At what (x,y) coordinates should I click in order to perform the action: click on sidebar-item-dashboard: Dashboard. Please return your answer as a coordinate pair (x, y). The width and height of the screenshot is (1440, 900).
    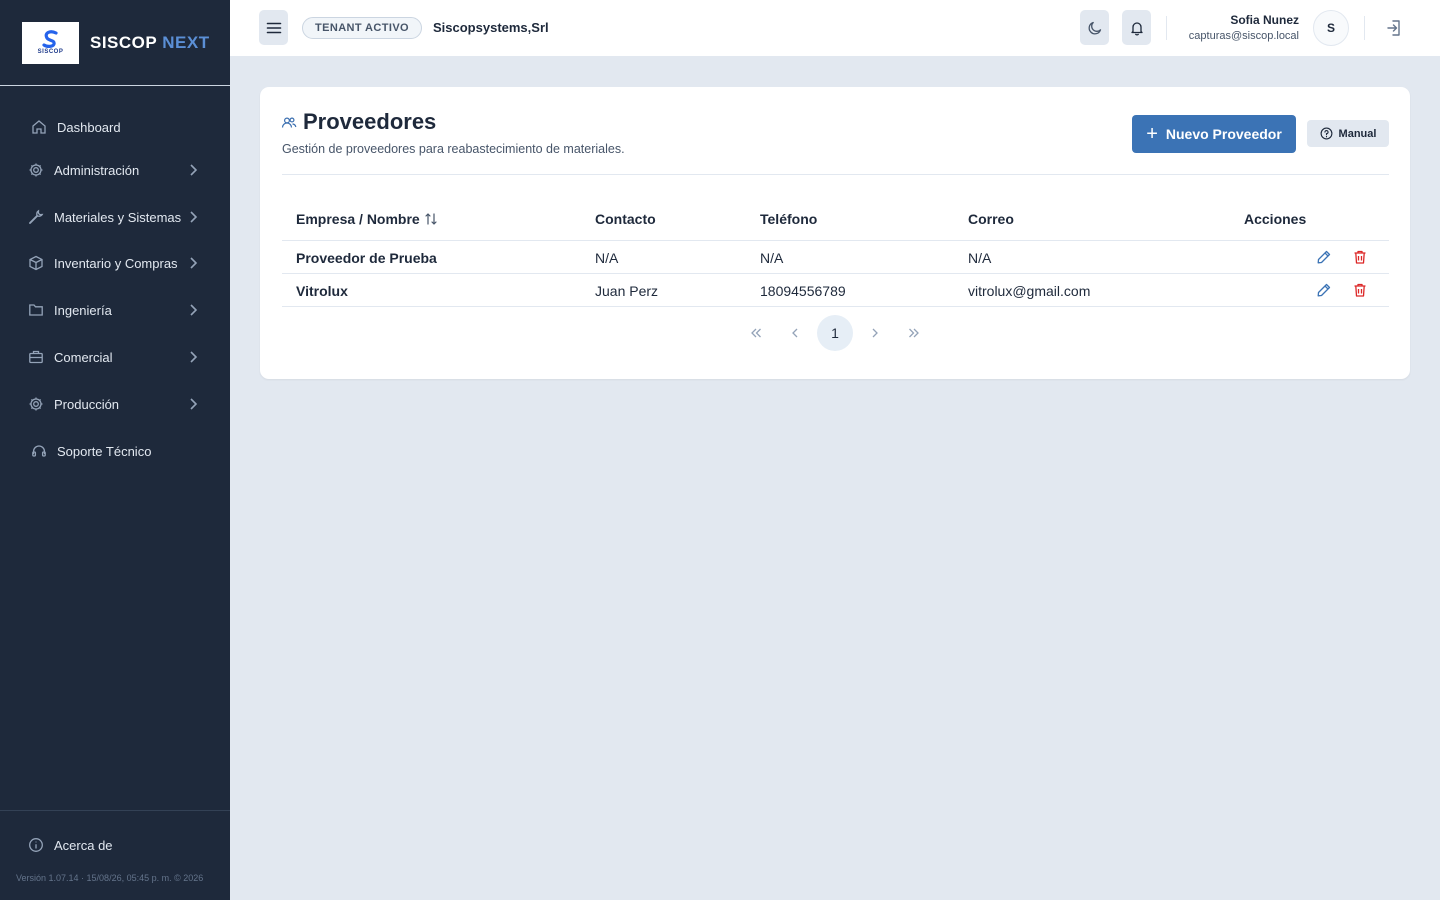
    Looking at the image, I should click on (115, 127).